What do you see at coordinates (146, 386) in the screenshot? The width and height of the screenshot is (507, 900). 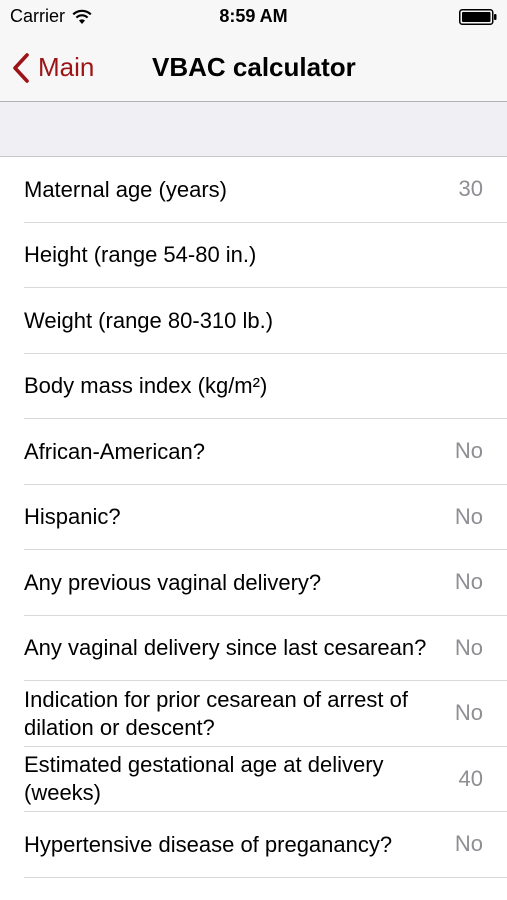 I see `row-label: Body mass index (kg/m²)` at bounding box center [146, 386].